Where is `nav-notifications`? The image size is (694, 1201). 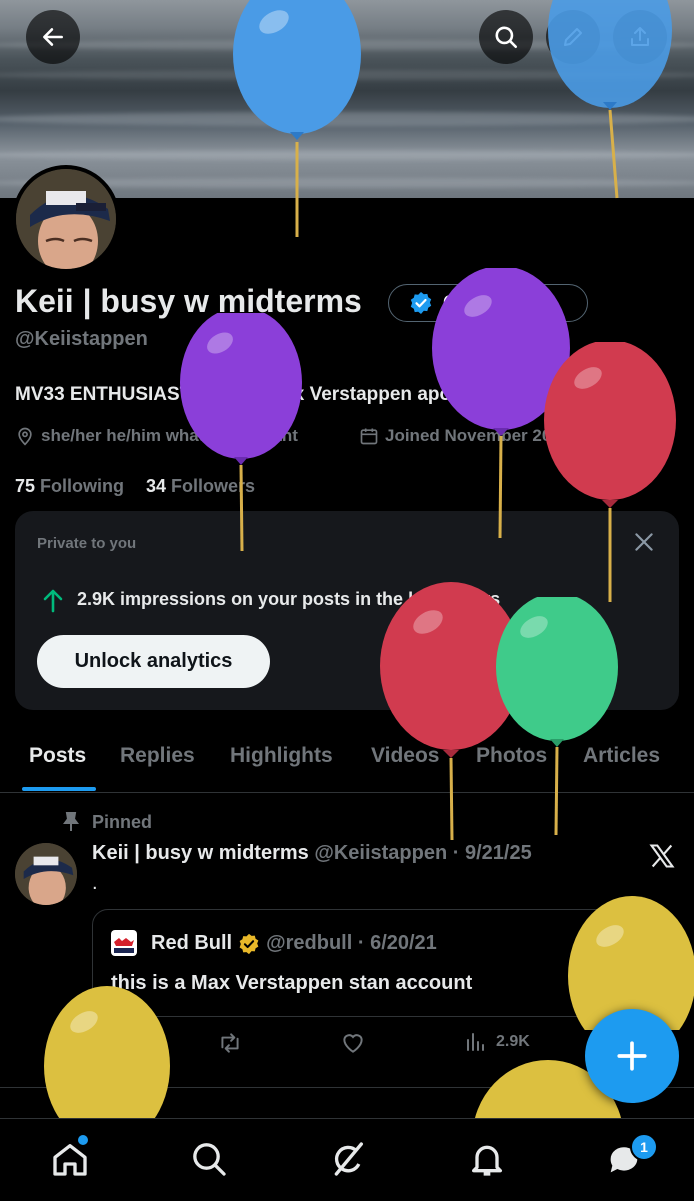 nav-notifications is located at coordinates (487, 1161).